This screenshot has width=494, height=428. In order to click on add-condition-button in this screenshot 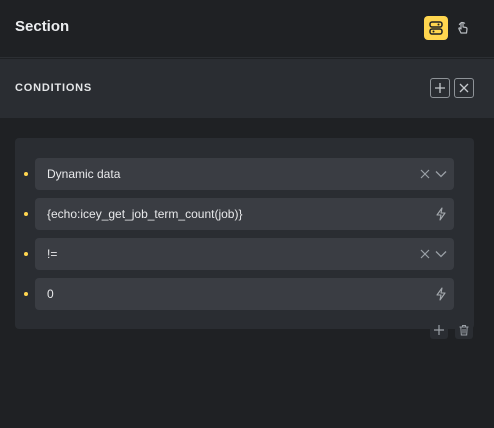, I will do `click(440, 88)`.